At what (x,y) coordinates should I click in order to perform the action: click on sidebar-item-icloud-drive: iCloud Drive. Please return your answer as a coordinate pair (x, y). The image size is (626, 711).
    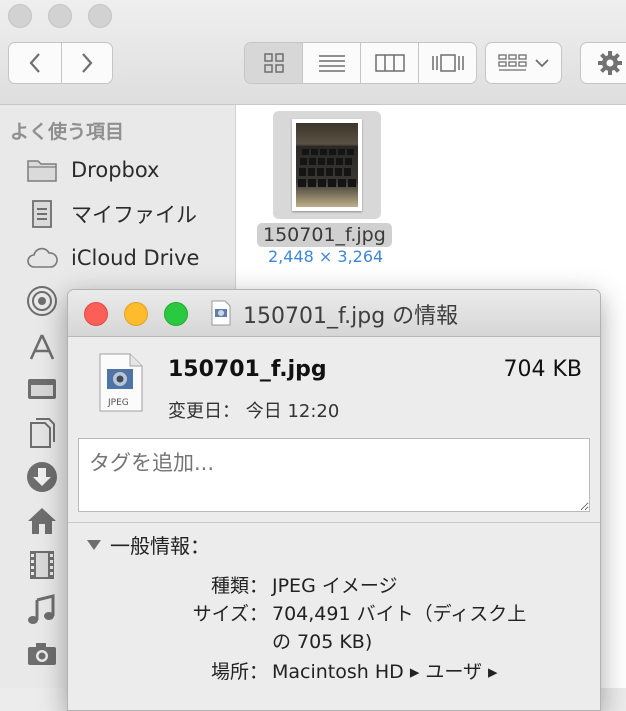
    Looking at the image, I should click on (112, 258).